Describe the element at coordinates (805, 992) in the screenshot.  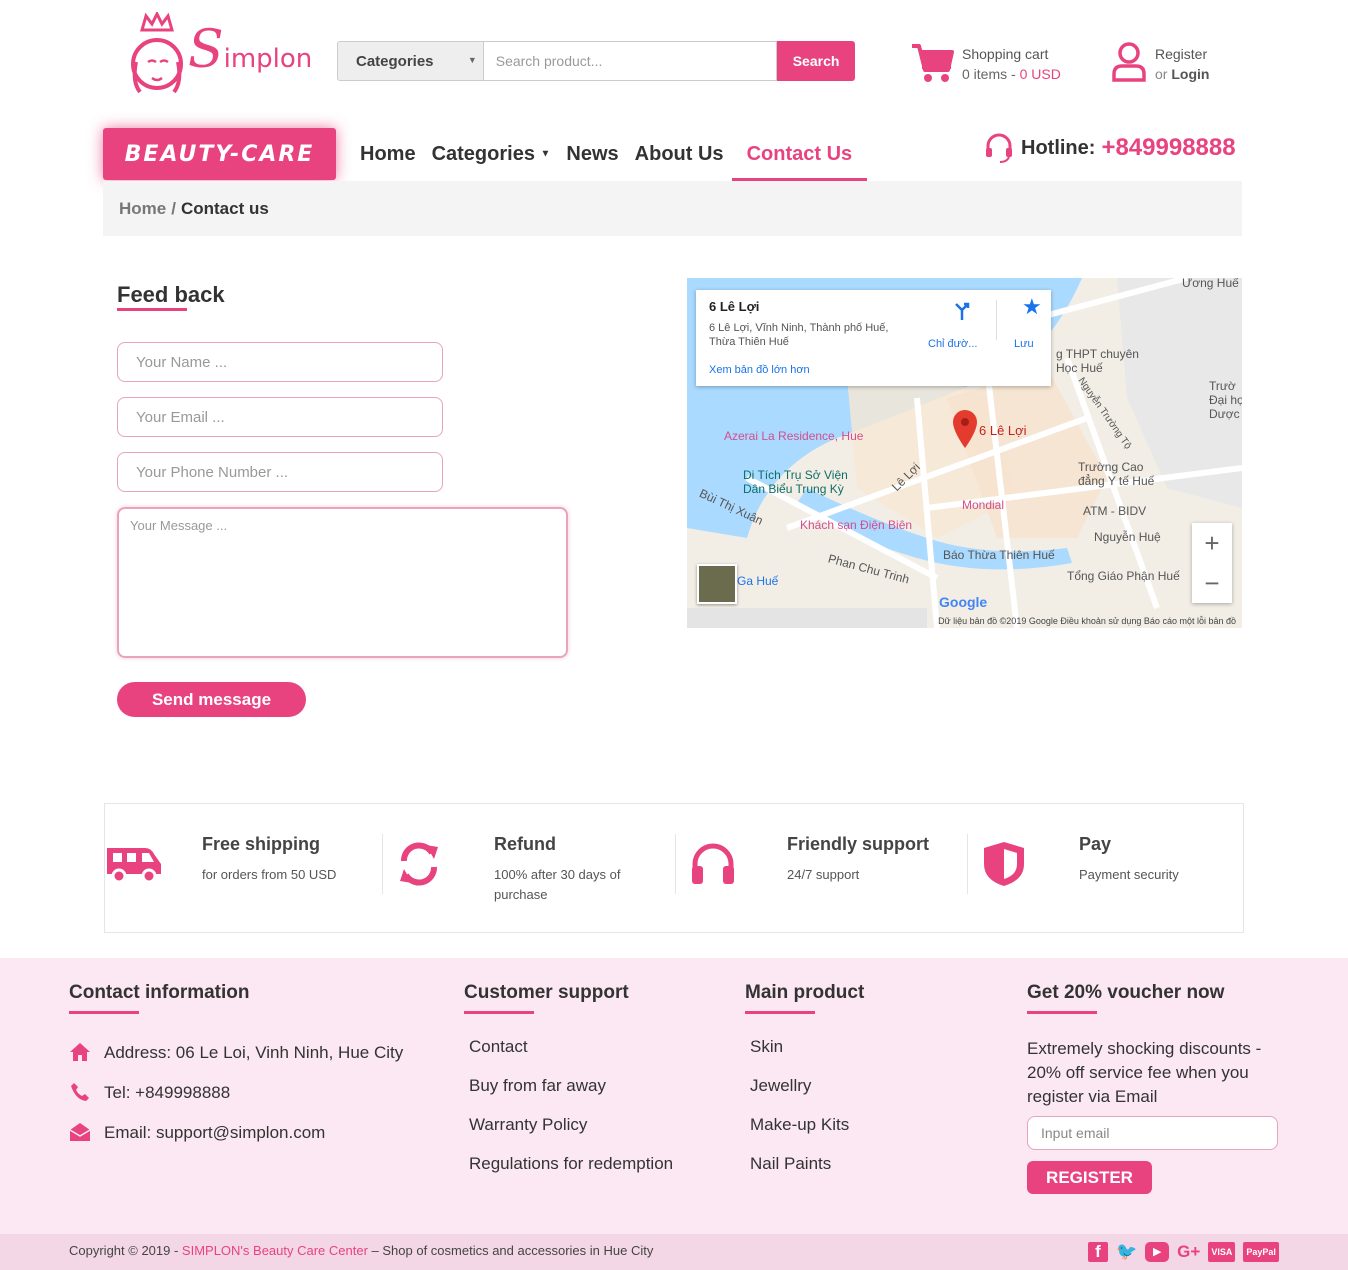
I see `main-product-title: Main product` at that location.